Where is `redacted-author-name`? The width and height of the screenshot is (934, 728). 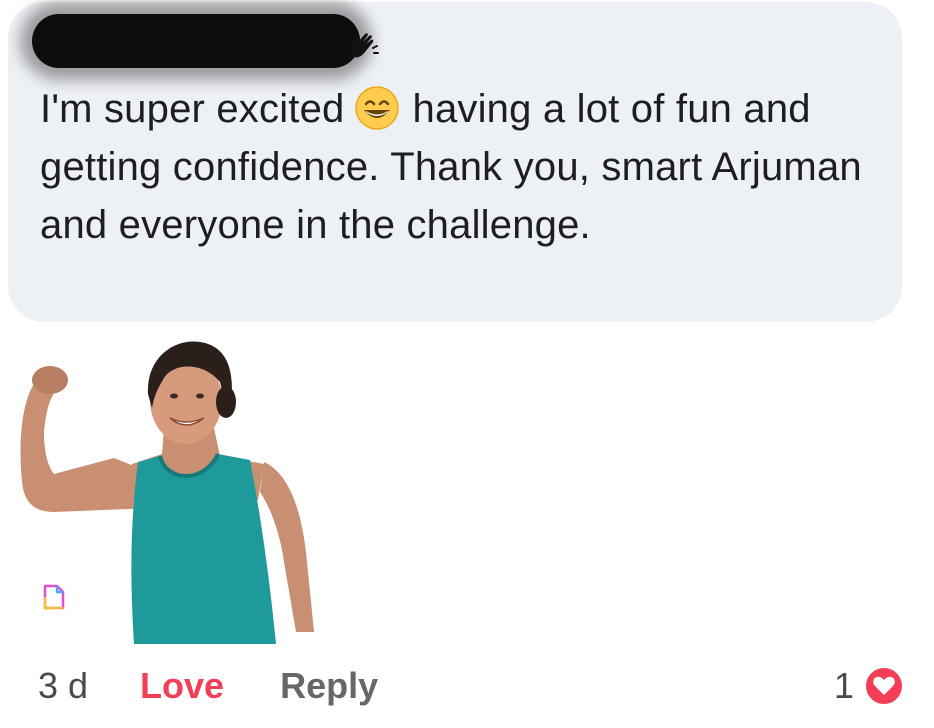 redacted-author-name is located at coordinates (196, 41).